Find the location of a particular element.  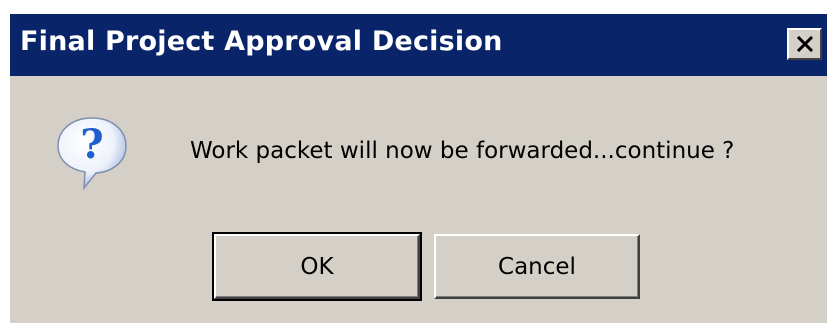

dialog-title: Final Project Approval Decision is located at coordinates (261, 41).